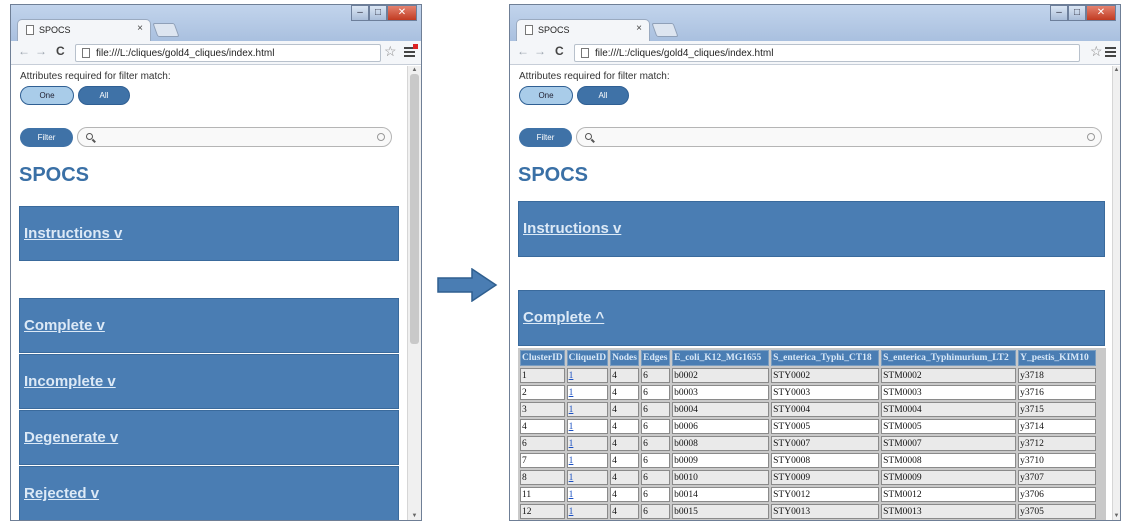 This screenshot has width=1123, height=521. I want to click on table-row: 1 1 4 6 b0002 STY0002 STM0002 y3718, so click(808, 375).